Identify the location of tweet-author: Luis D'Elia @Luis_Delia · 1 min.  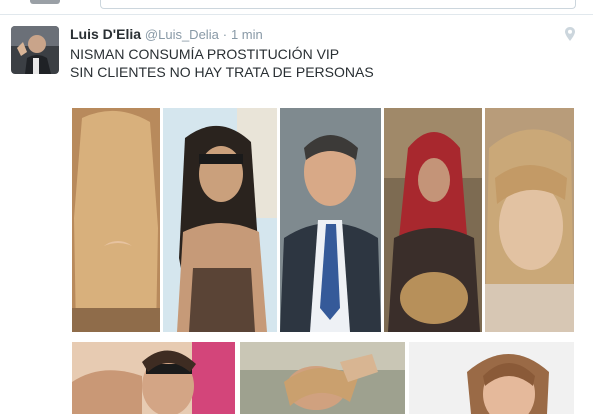
(166, 34).